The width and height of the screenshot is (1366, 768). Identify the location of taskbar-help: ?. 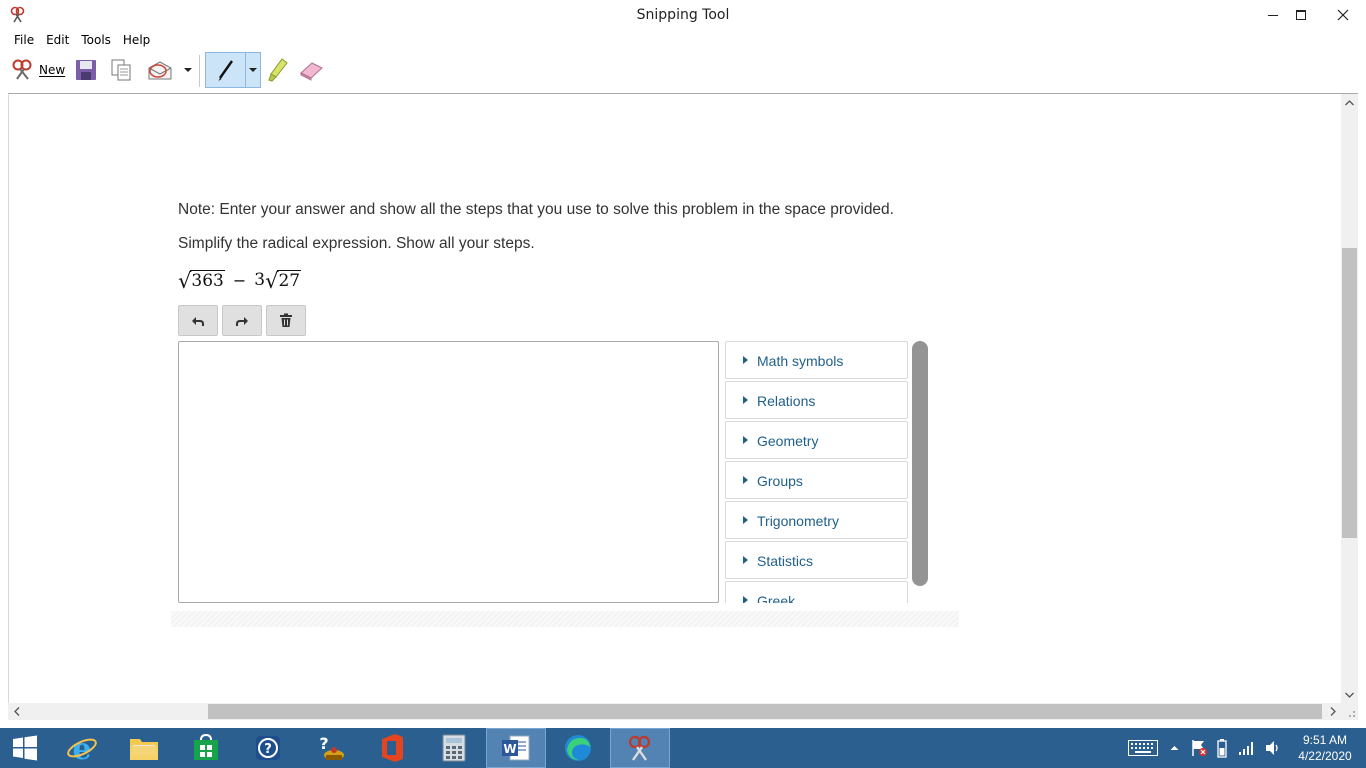
(268, 748).